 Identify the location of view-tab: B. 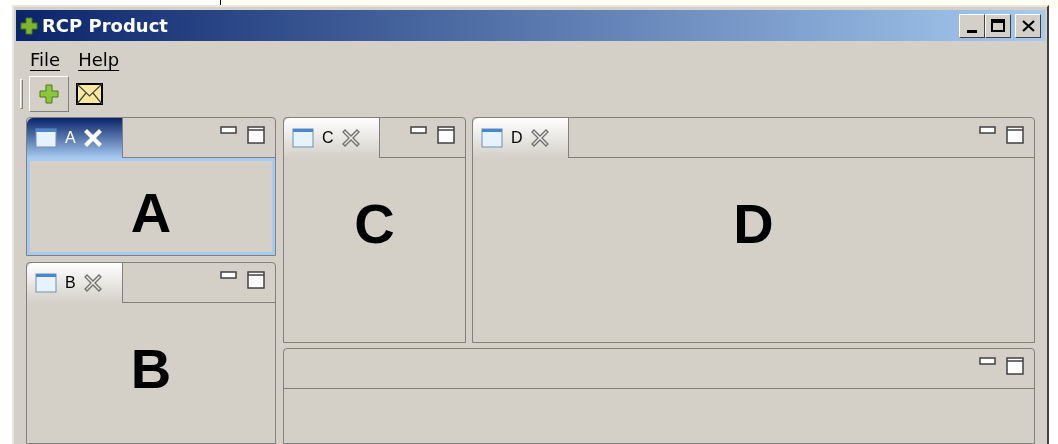
(75, 283).